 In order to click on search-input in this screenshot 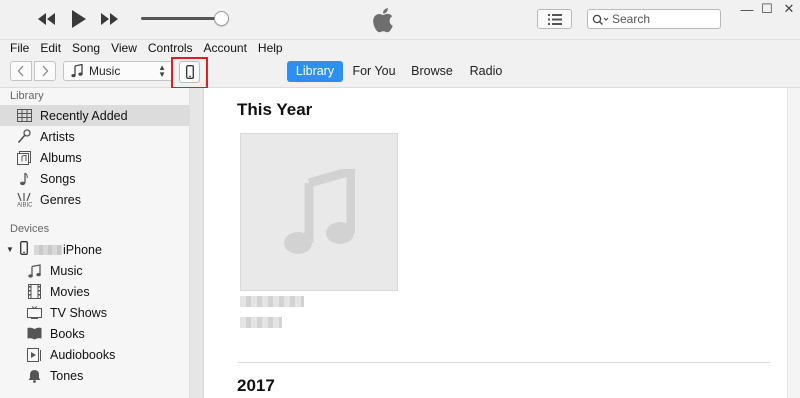, I will do `click(662, 19)`.